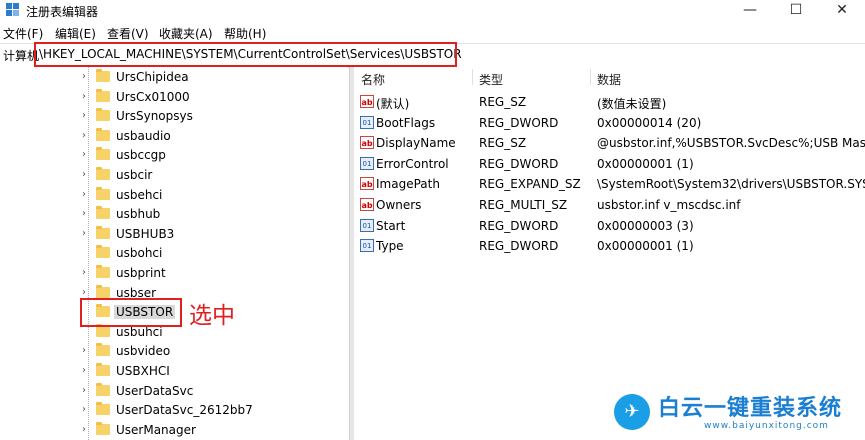 This screenshot has height=440, width=865. What do you see at coordinates (393, 104) in the screenshot?
I see `value-name: (默认)` at bounding box center [393, 104].